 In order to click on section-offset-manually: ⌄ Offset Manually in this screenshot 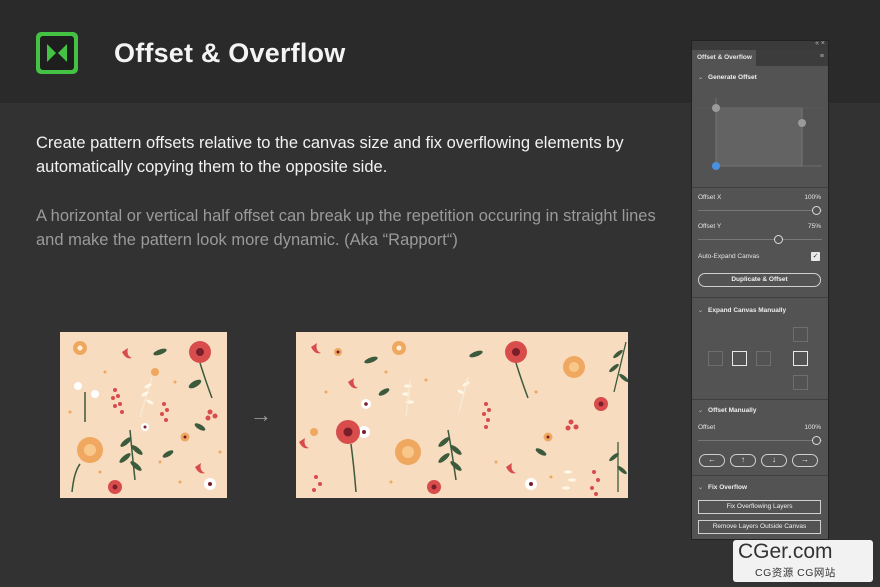, I will do `click(760, 410)`.